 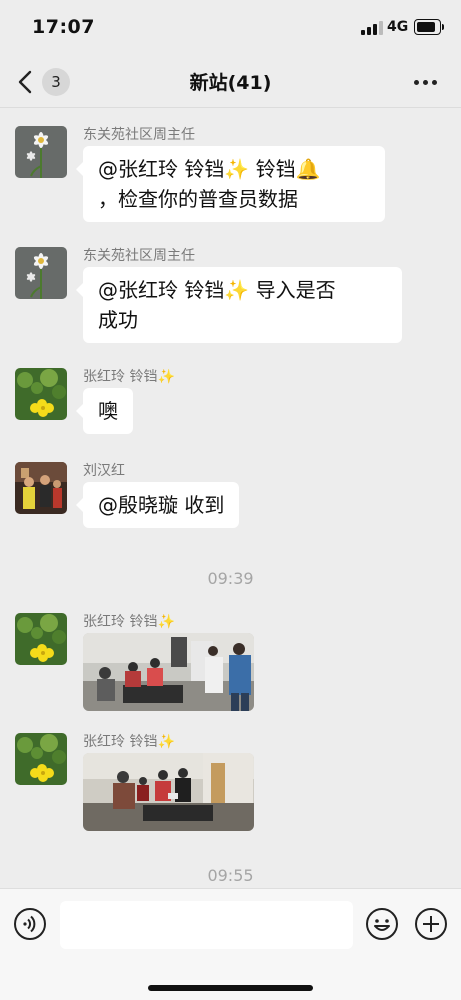 What do you see at coordinates (217, 290) in the screenshot?
I see `message-text: @张红玲 铃铛✨ 导入是否` at bounding box center [217, 290].